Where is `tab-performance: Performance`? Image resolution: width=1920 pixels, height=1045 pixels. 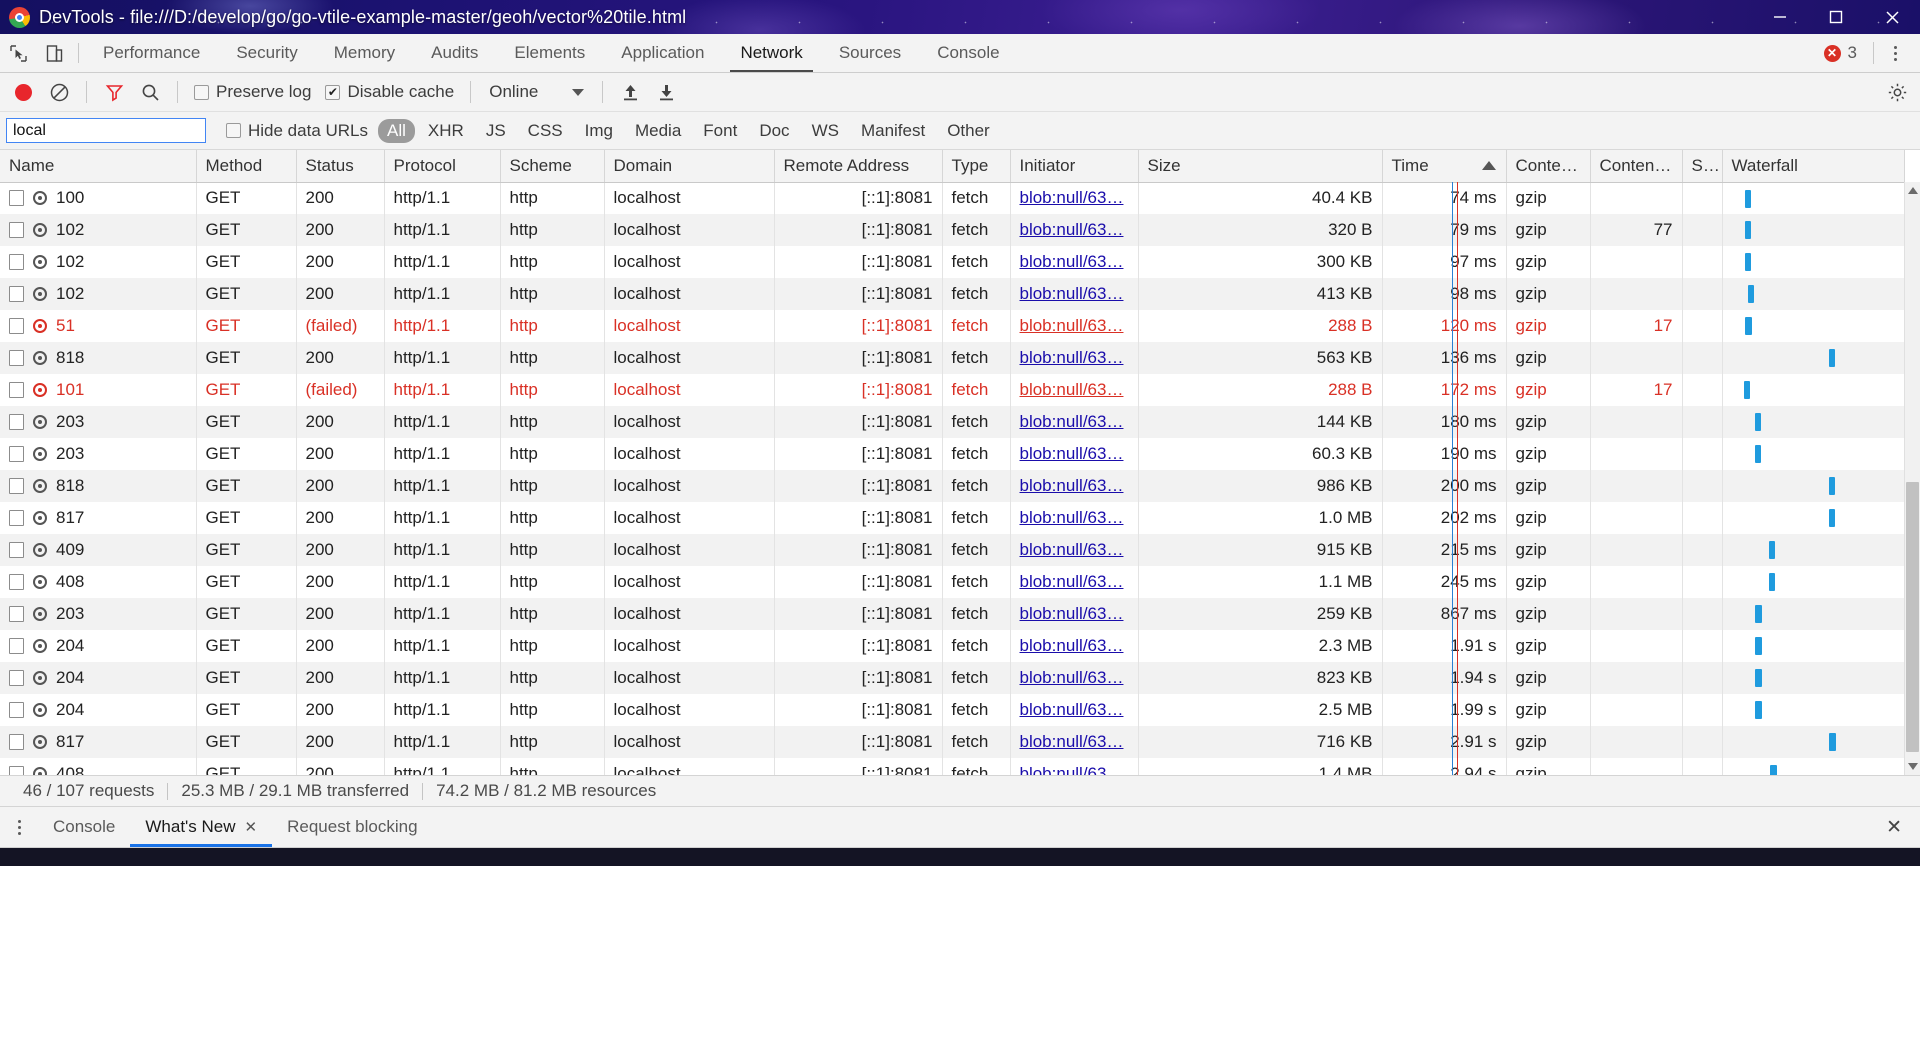
tab-performance: Performance is located at coordinates (151, 53).